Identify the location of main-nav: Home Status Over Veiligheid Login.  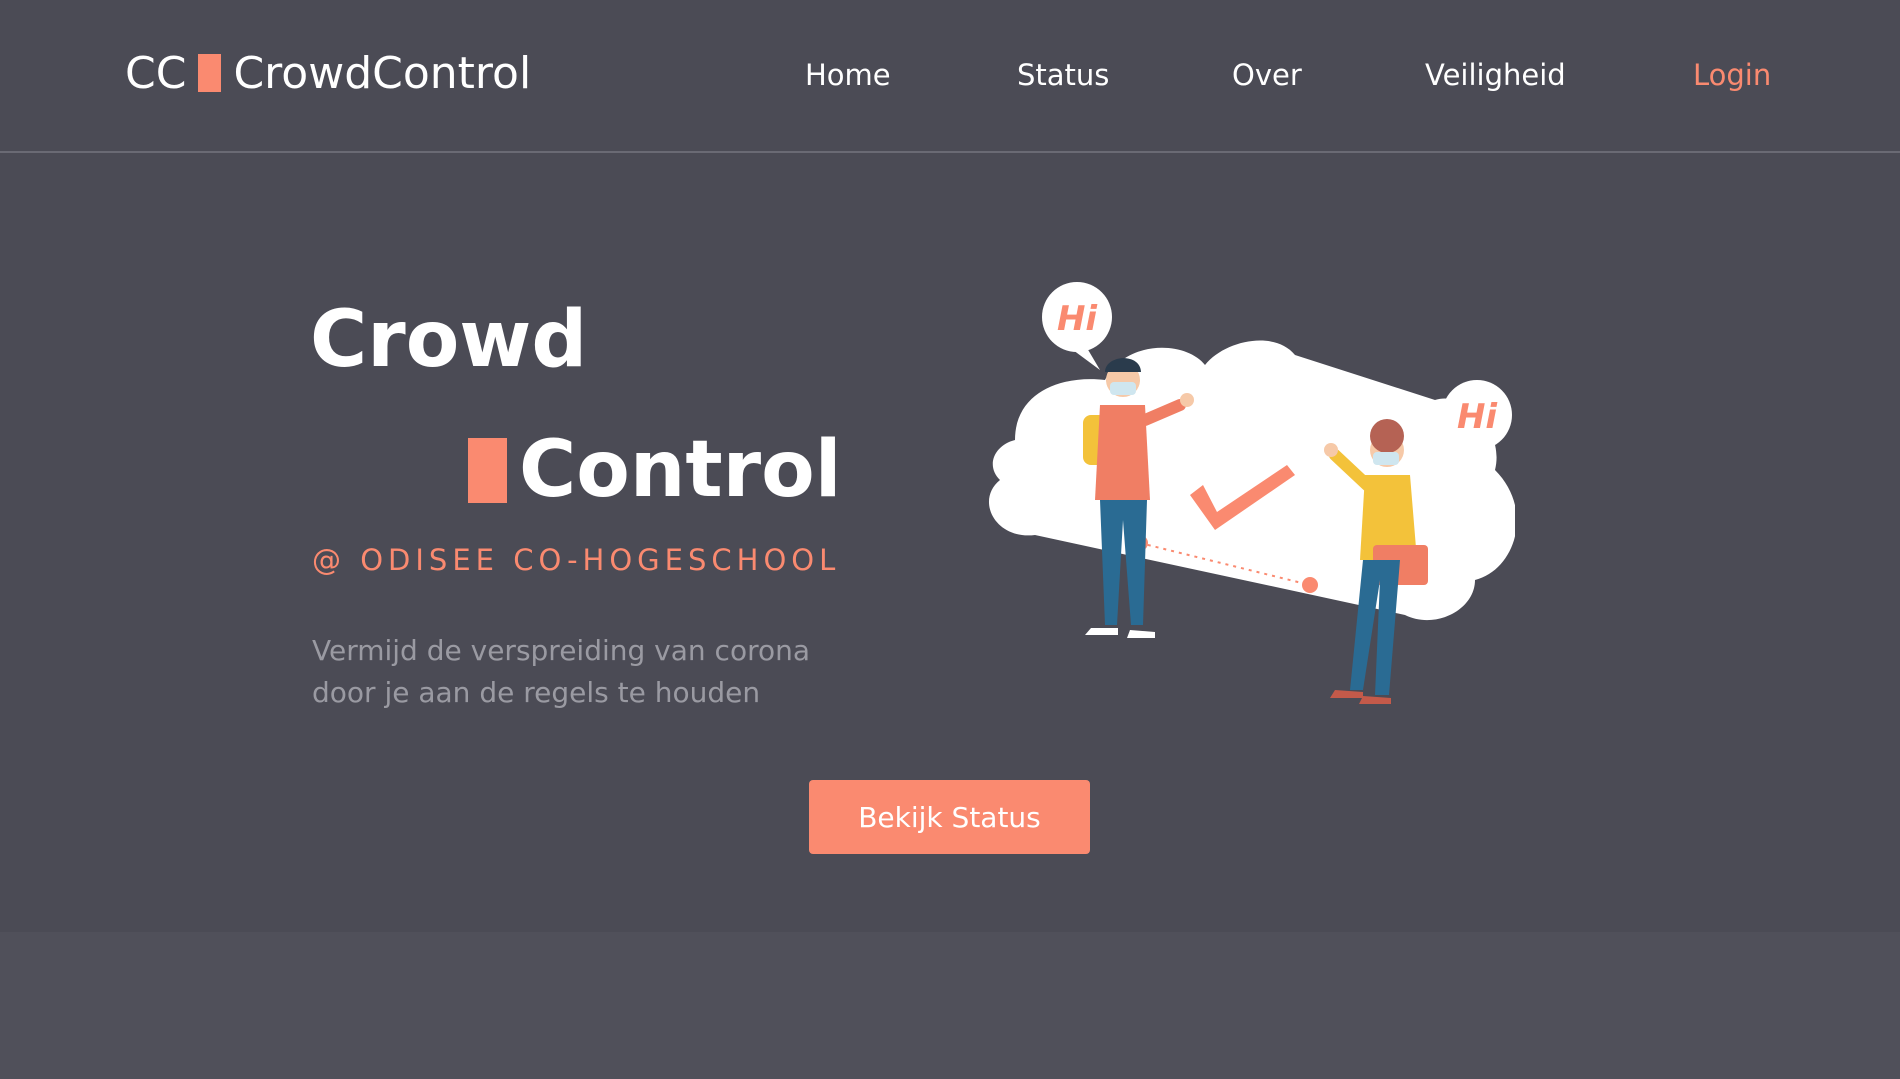
(950, 78).